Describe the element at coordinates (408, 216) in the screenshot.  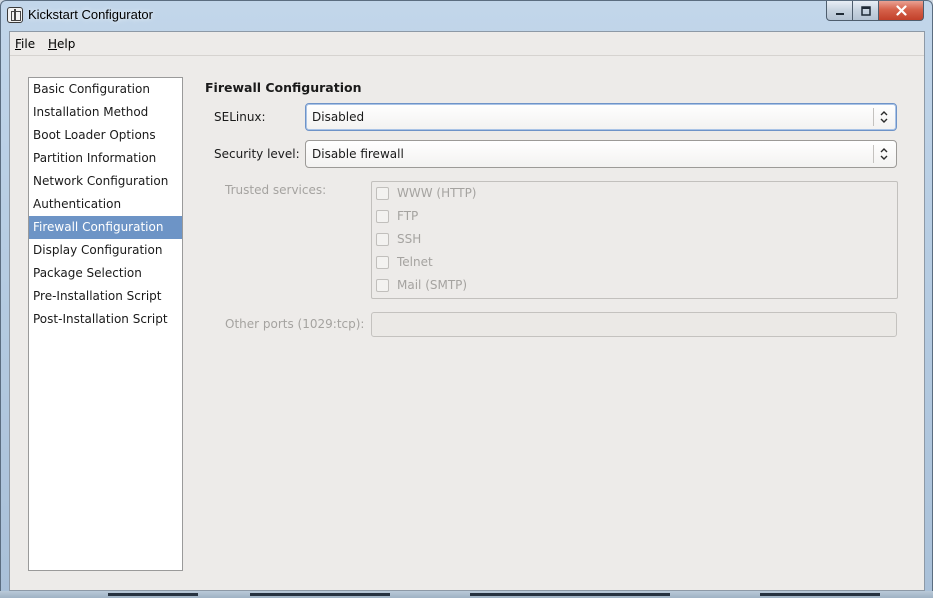
I see `service-label-ftp: FTP` at that location.